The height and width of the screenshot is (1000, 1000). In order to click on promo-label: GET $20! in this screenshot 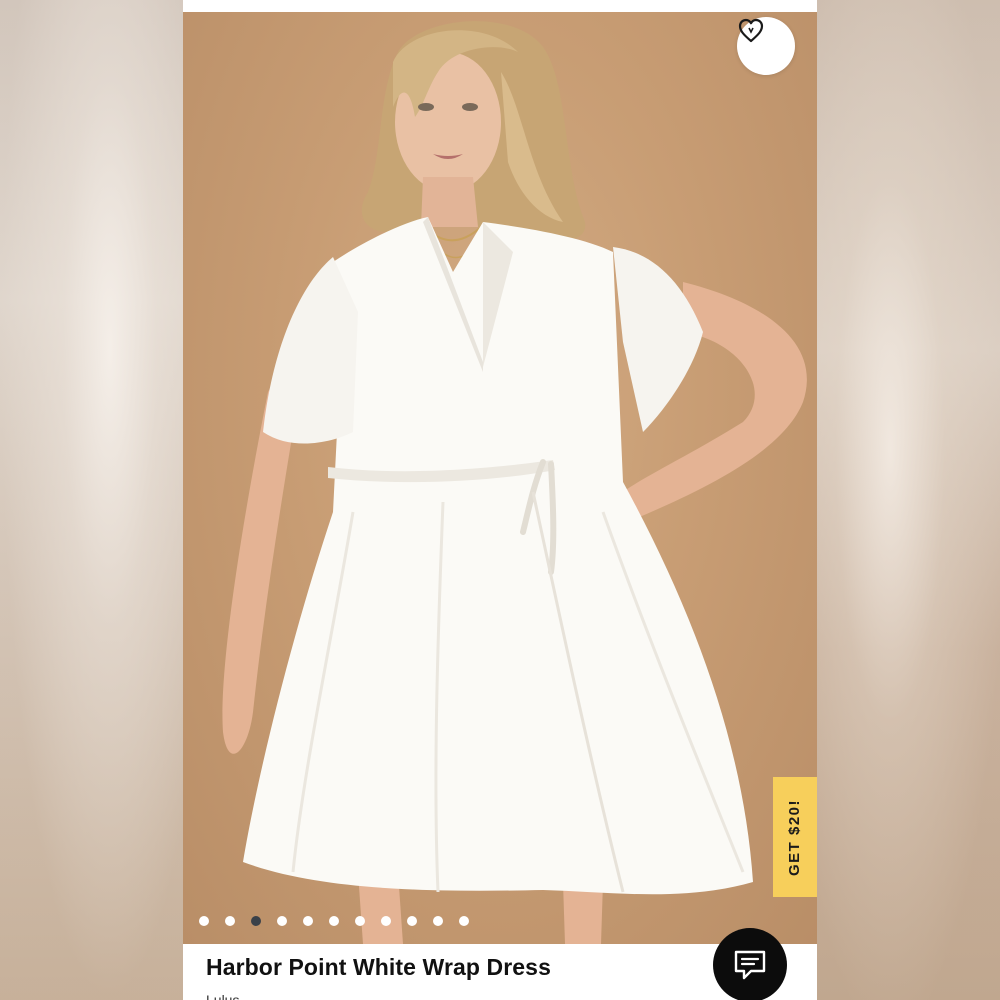, I will do `click(795, 837)`.